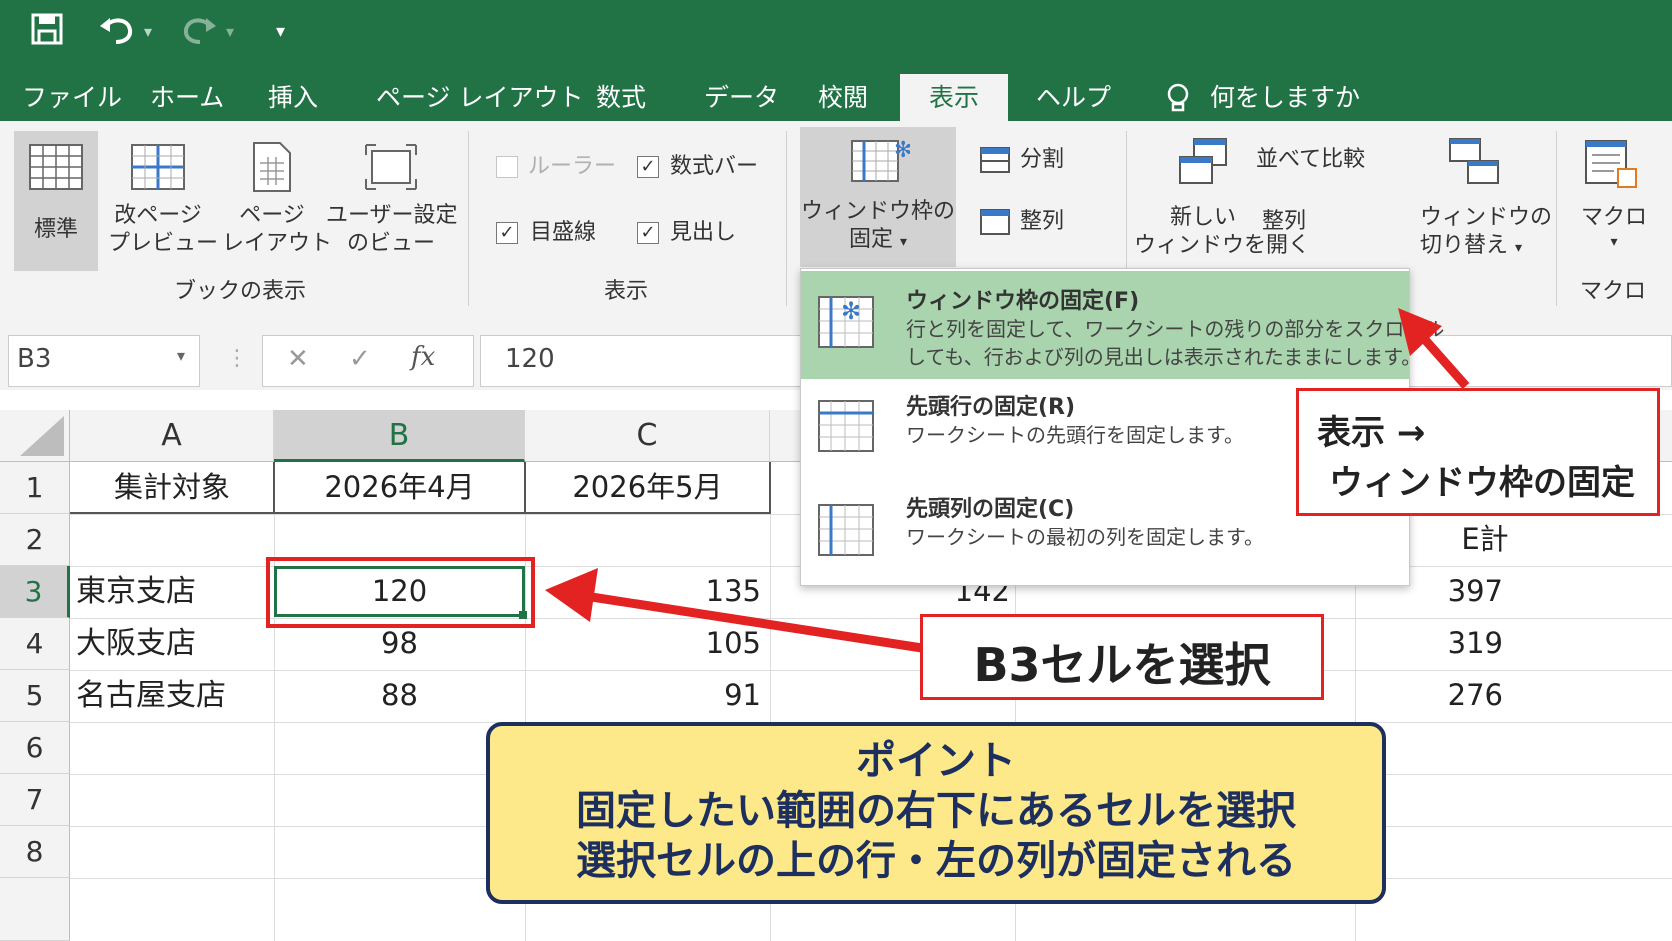  Describe the element at coordinates (1478, 452) in the screenshot. I see `callout-view-freeze: 表示 → ウィンドウ枠の固定` at that location.